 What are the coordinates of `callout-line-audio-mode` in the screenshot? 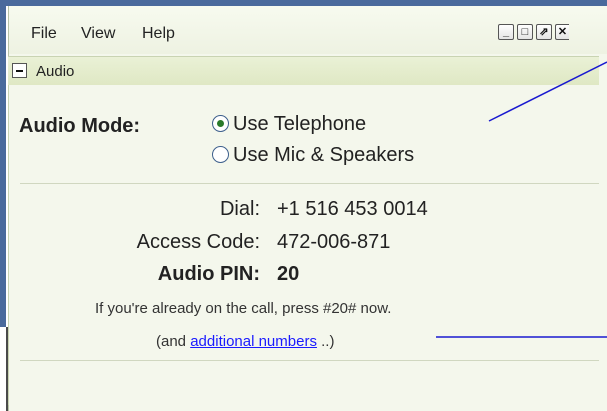 It's located at (547, 91).